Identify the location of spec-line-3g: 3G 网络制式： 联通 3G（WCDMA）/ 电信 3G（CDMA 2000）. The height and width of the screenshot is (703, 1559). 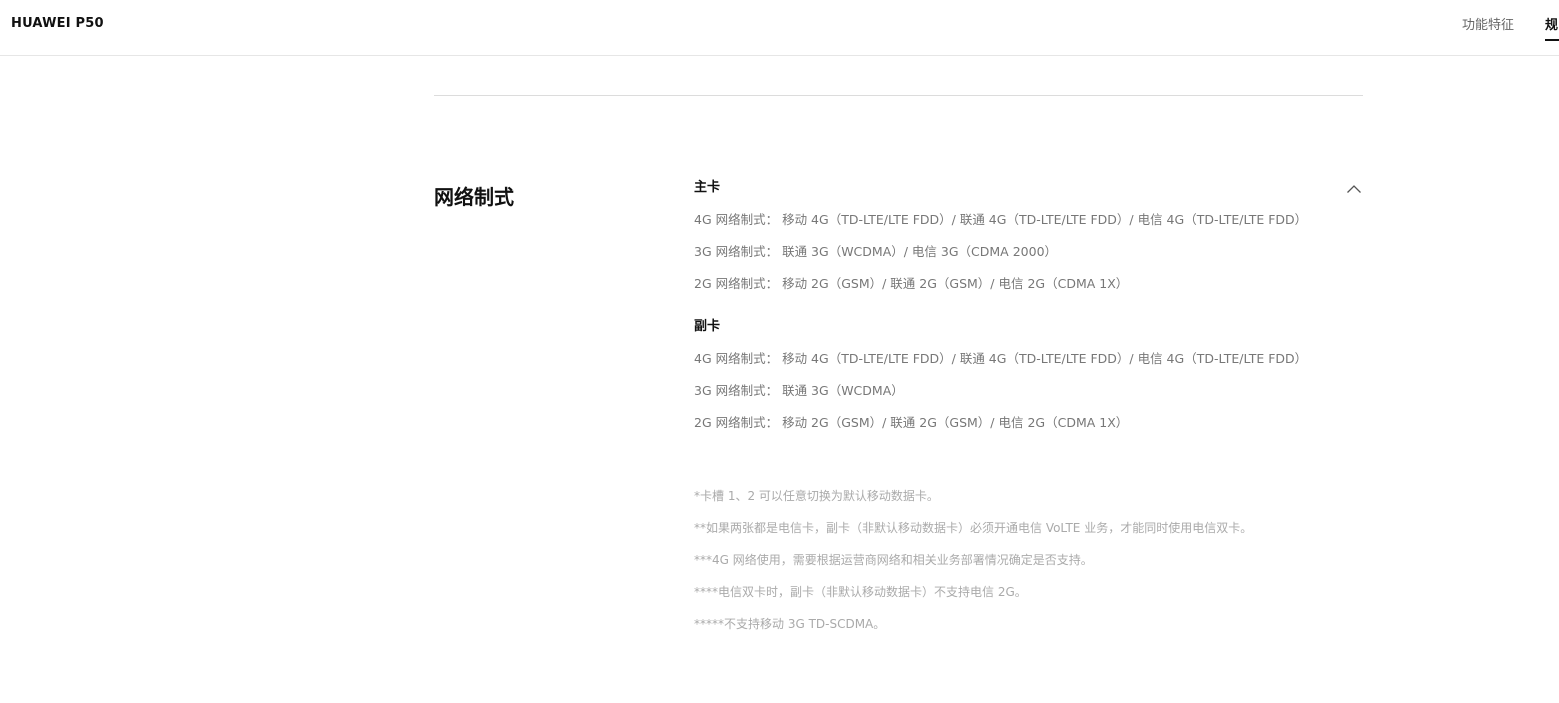
(876, 251).